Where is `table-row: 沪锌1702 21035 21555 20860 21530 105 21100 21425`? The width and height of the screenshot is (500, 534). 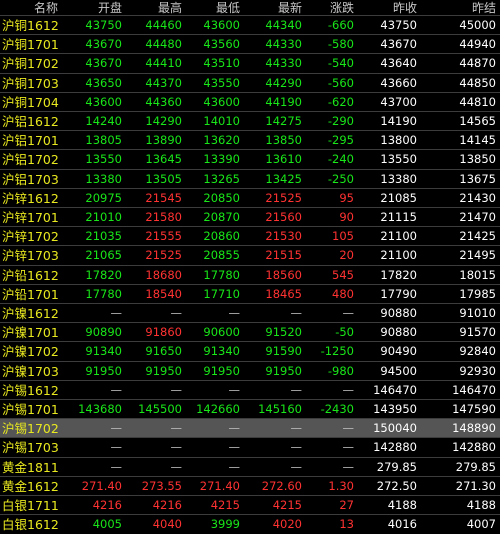
table-row: 沪锌1702 21035 21555 20860 21530 105 21100 21425 is located at coordinates (250, 236).